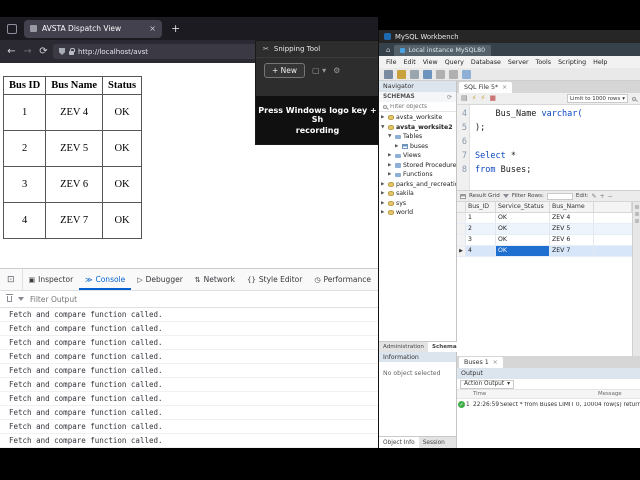 This screenshot has height=480, width=640. What do you see at coordinates (419, 106) in the screenshot?
I see `filter-objects-input` at bounding box center [419, 106].